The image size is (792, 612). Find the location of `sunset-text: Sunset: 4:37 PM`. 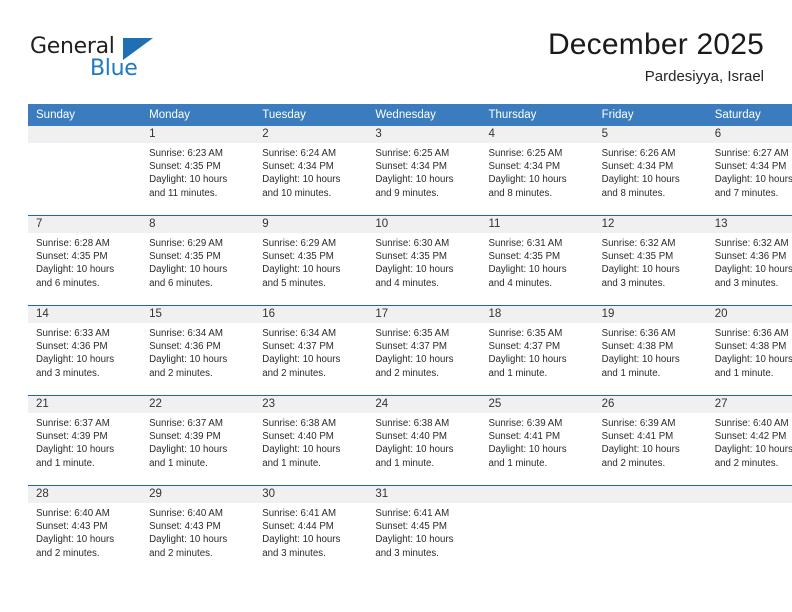

sunset-text: Sunset: 4:37 PM is located at coordinates (411, 347).